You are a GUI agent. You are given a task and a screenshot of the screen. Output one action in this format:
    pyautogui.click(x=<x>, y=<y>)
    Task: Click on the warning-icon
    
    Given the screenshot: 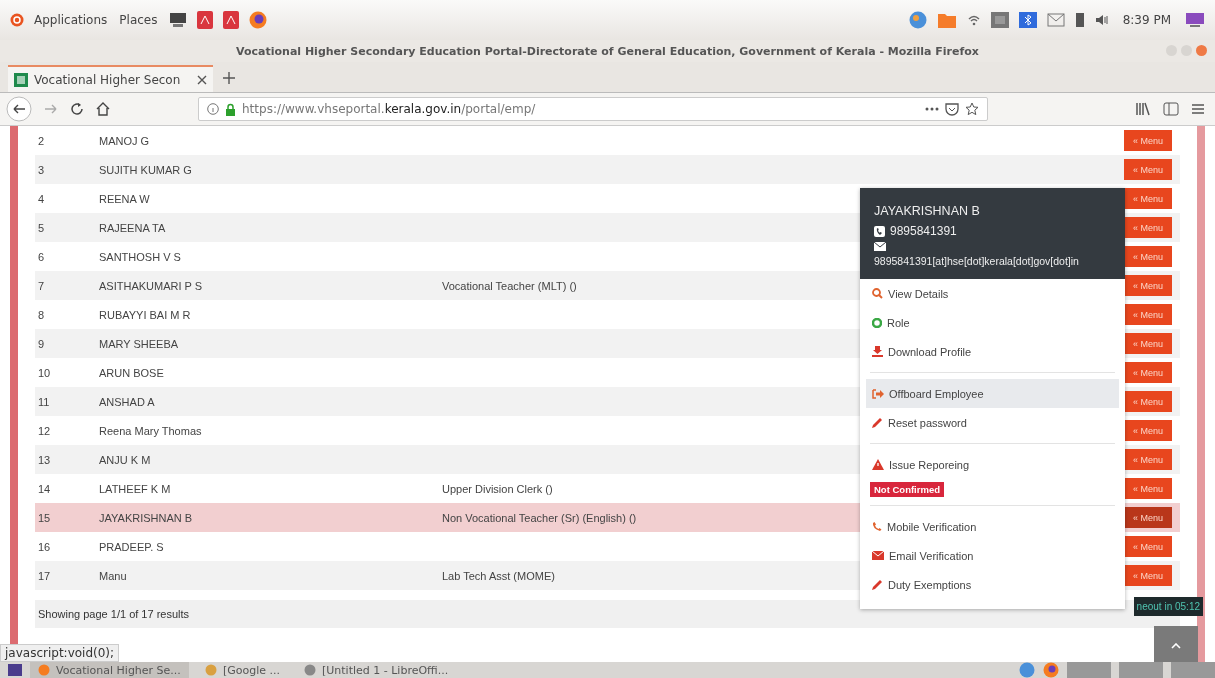 What is the action you would take?
    pyautogui.click(x=878, y=464)
    